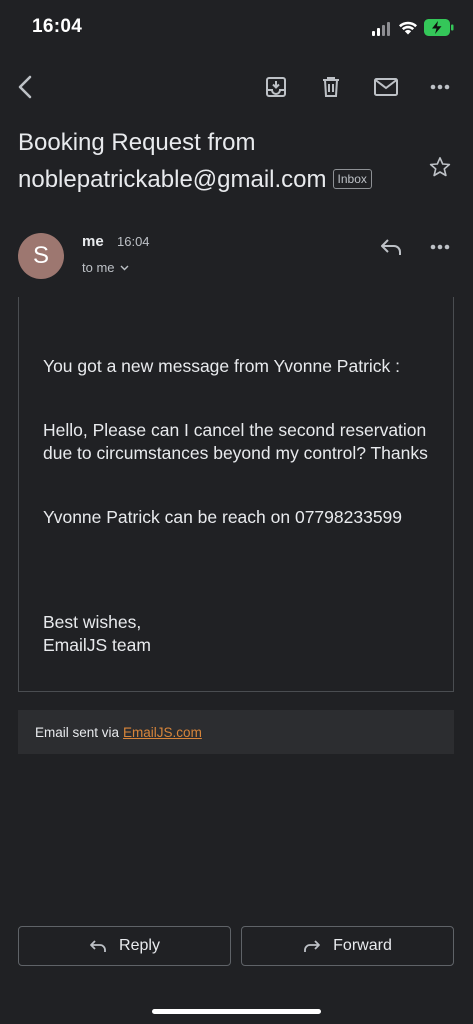 The image size is (473, 1024). What do you see at coordinates (133, 241) in the screenshot?
I see `sent-time: 16:04` at bounding box center [133, 241].